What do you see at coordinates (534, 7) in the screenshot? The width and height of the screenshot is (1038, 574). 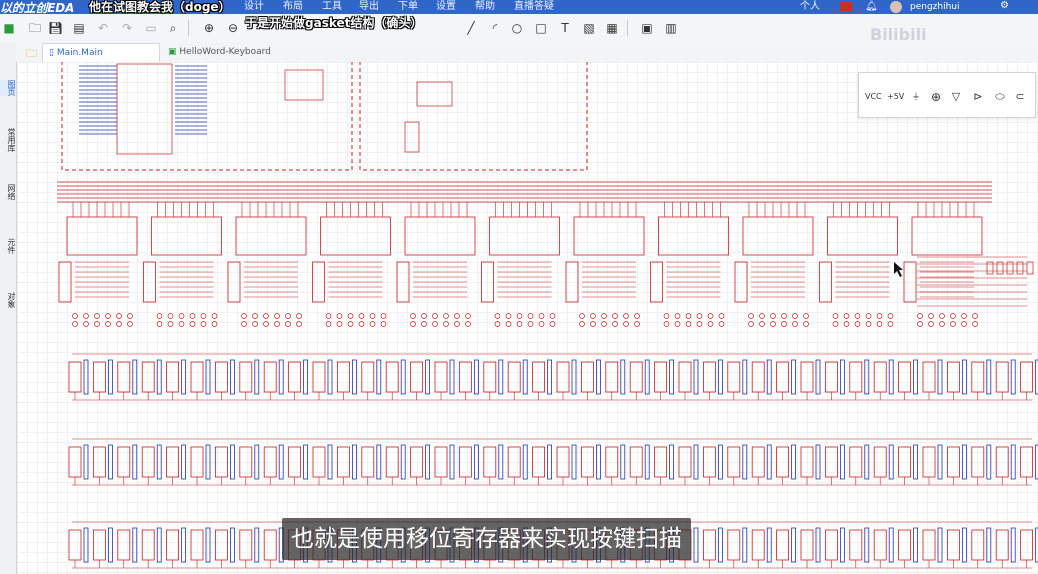 I see `menu-live-qa: 直播答疑` at bounding box center [534, 7].